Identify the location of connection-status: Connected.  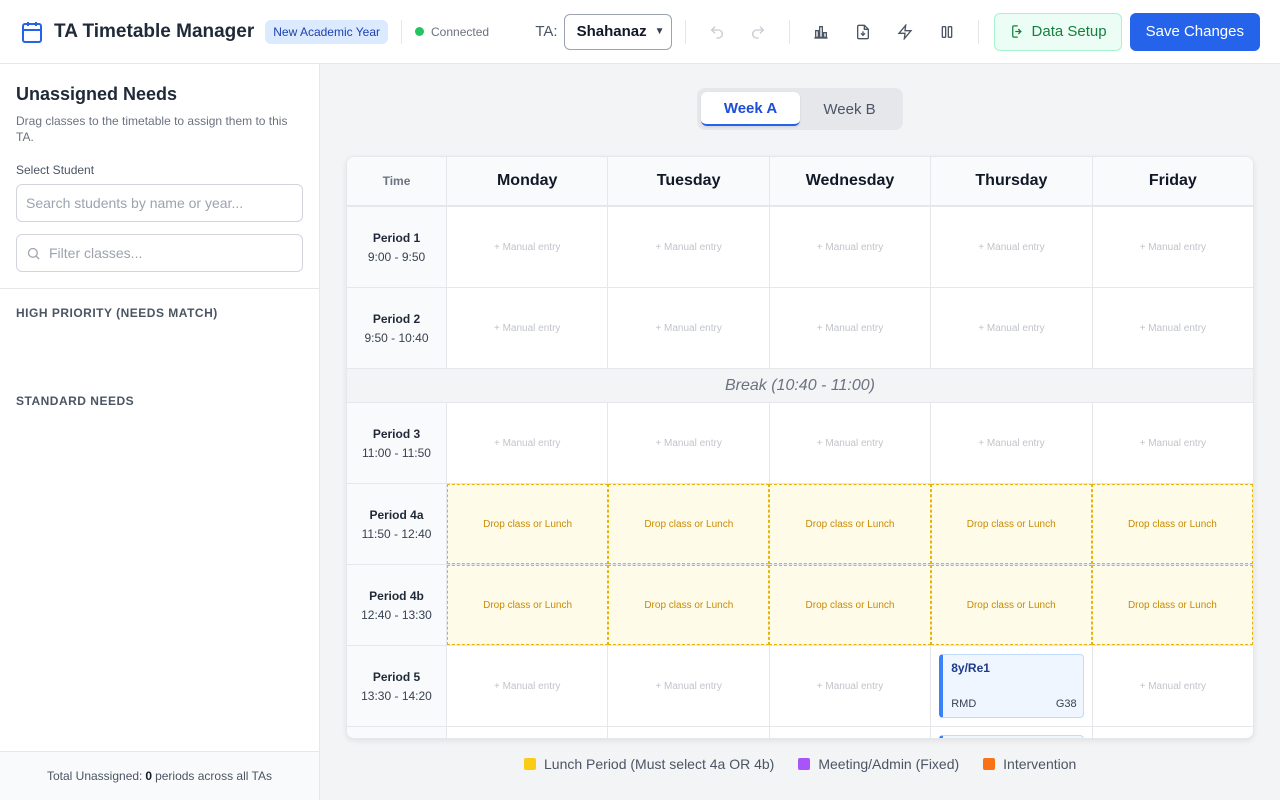
(460, 31).